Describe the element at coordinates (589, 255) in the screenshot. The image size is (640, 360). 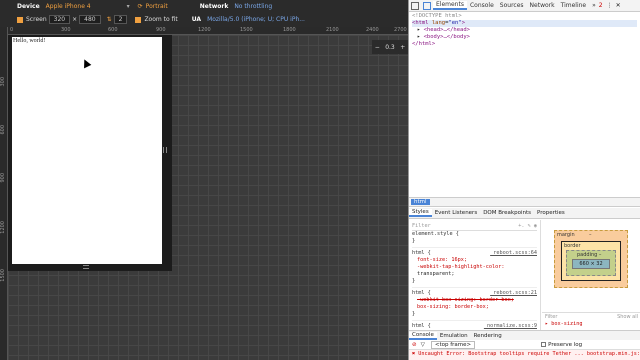
I see `box-model-padding-label: padding –` at that location.